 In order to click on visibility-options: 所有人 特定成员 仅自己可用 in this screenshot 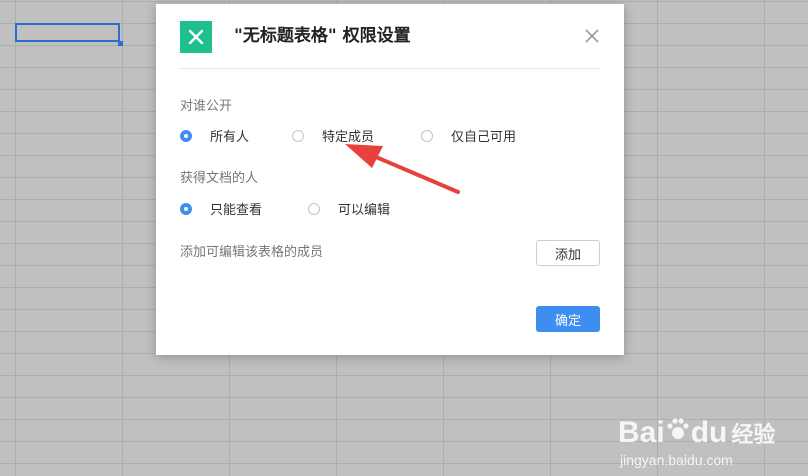, I will do `click(348, 135)`.